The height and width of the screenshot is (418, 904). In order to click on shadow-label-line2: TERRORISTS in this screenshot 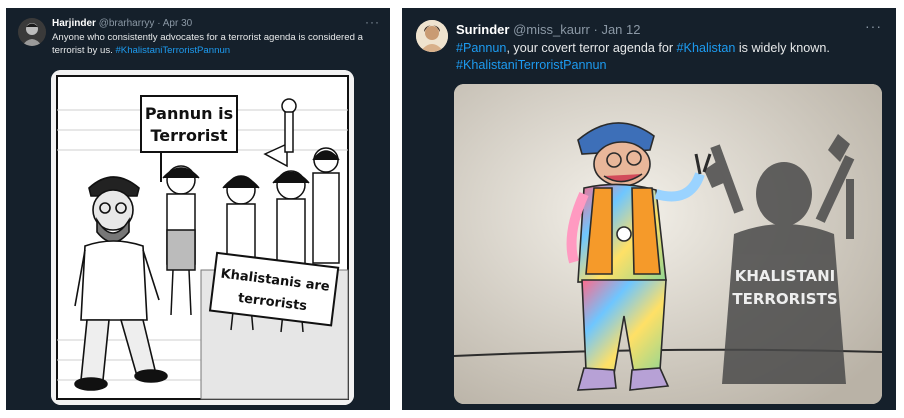, I will do `click(784, 299)`.